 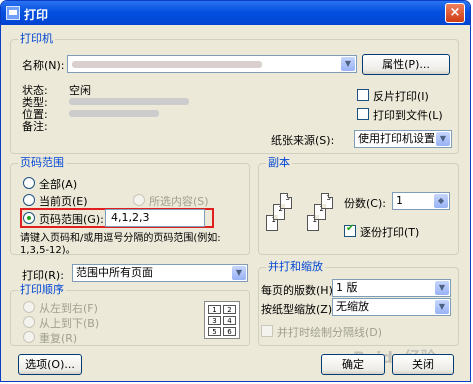 I want to click on title-bar: 打印 ×, so click(x=235, y=13).